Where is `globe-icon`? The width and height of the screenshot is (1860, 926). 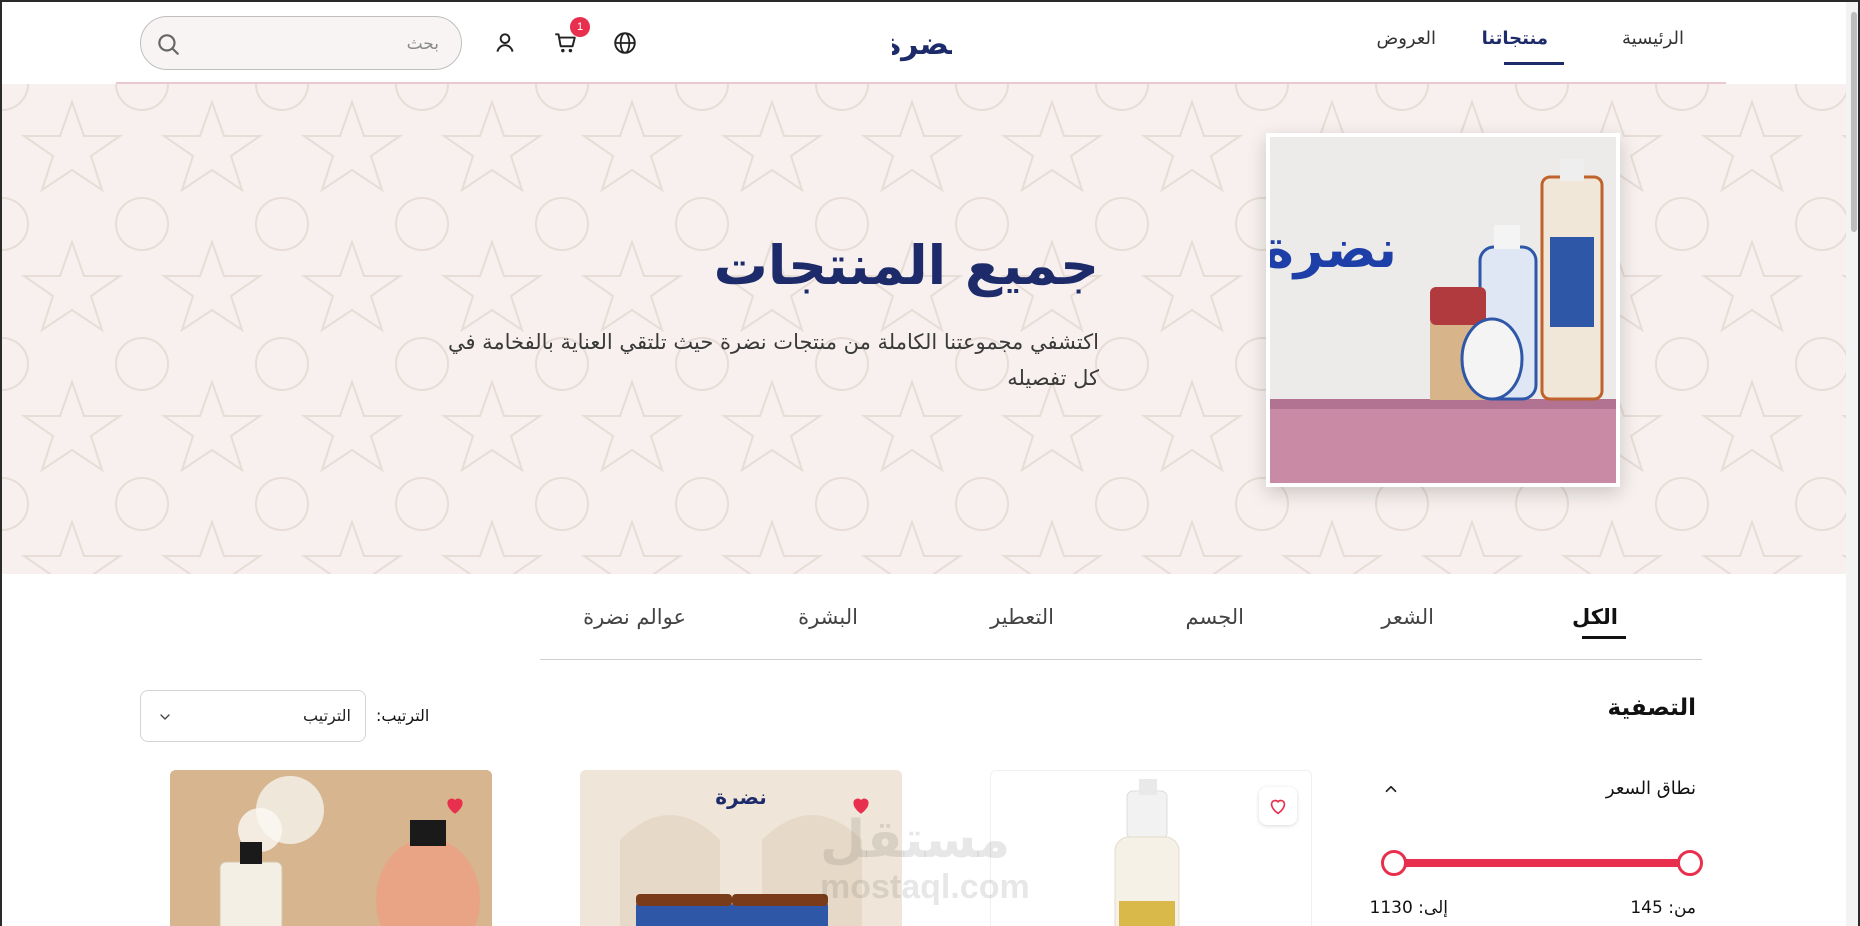 globe-icon is located at coordinates (625, 43).